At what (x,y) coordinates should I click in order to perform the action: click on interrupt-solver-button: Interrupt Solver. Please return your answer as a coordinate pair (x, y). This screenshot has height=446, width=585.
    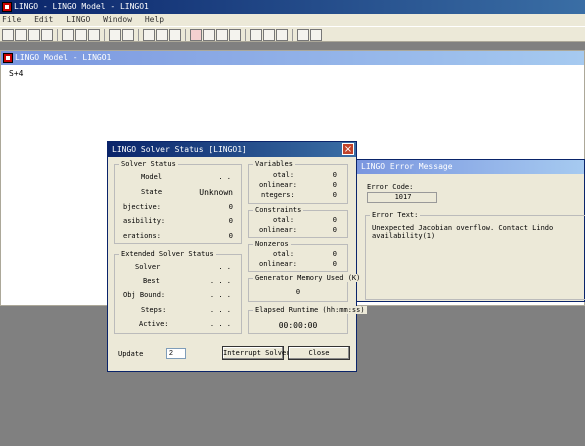
    Looking at the image, I should click on (256, 353).